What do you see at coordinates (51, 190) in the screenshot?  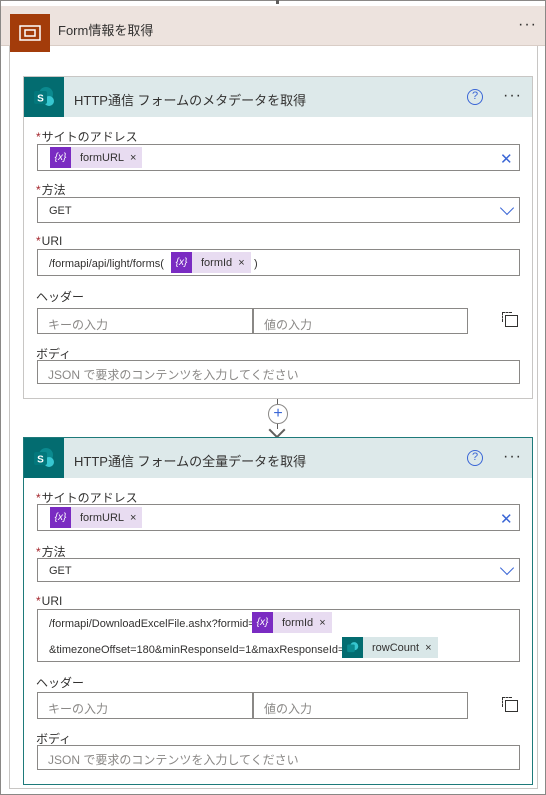 I see `method-label: *方法` at bounding box center [51, 190].